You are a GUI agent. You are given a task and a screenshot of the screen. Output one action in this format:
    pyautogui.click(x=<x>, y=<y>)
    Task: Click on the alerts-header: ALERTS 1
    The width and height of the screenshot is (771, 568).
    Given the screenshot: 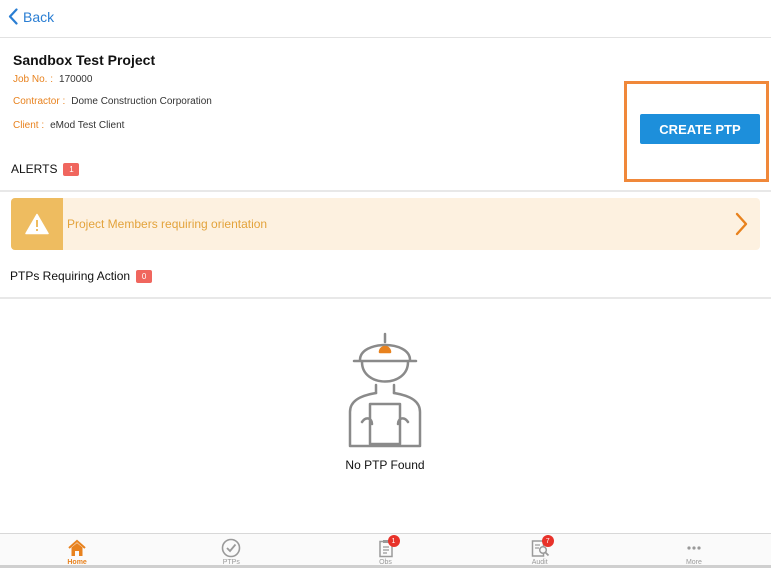 What is the action you would take?
    pyautogui.click(x=45, y=169)
    